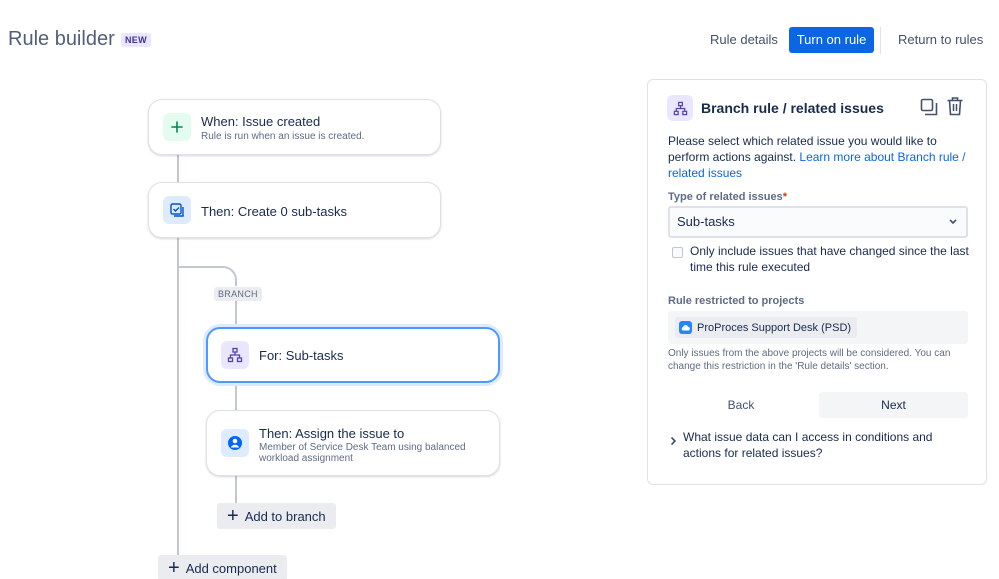 The image size is (999, 579). Describe the element at coordinates (736, 301) in the screenshot. I see `projects-field-label: Rule restricted to projects` at that location.